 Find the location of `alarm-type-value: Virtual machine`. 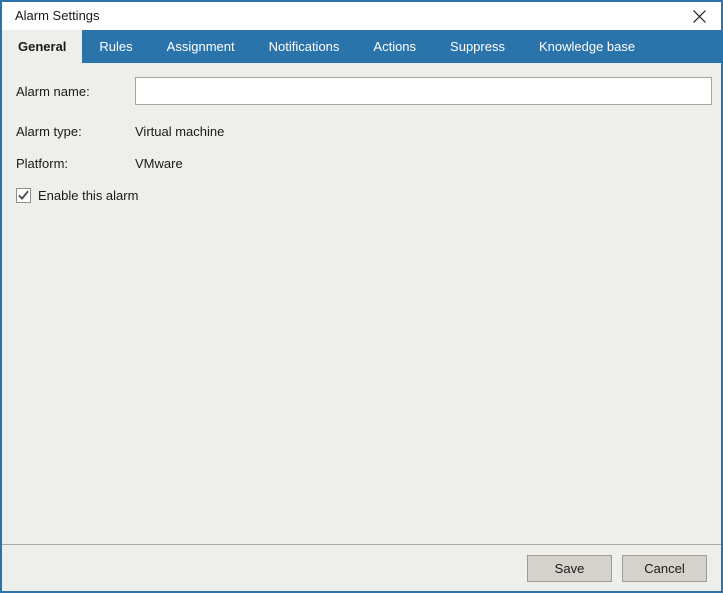

alarm-type-value: Virtual machine is located at coordinates (180, 131).